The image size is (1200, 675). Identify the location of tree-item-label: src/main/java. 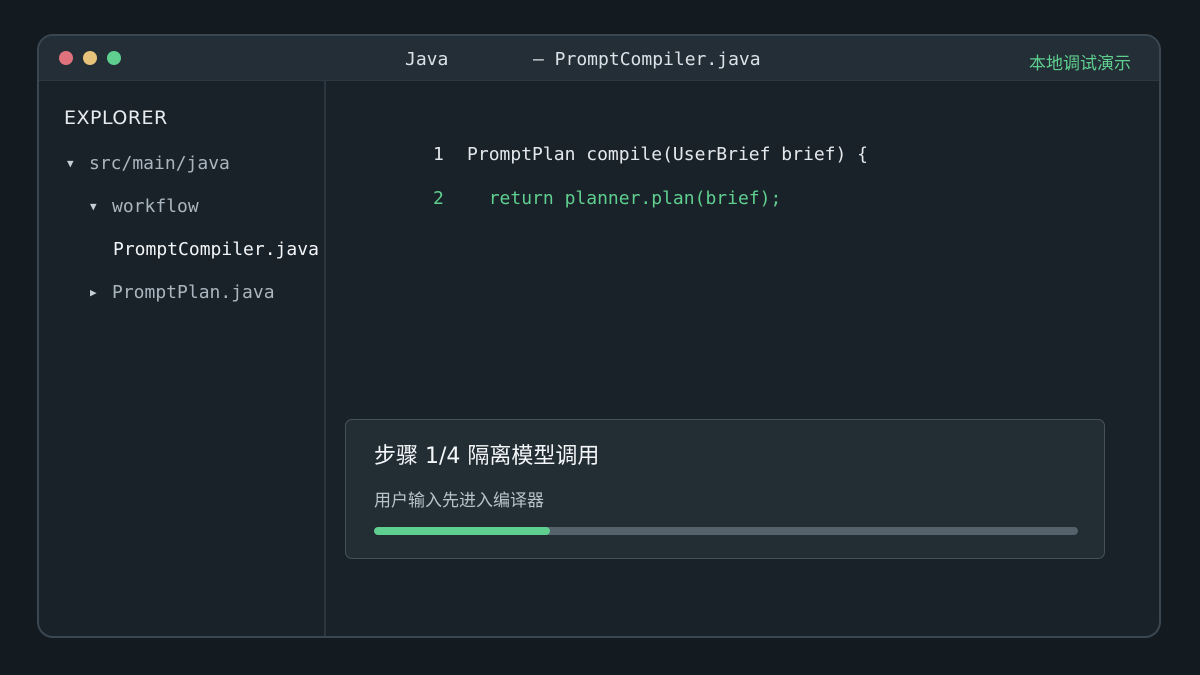
(159, 163).